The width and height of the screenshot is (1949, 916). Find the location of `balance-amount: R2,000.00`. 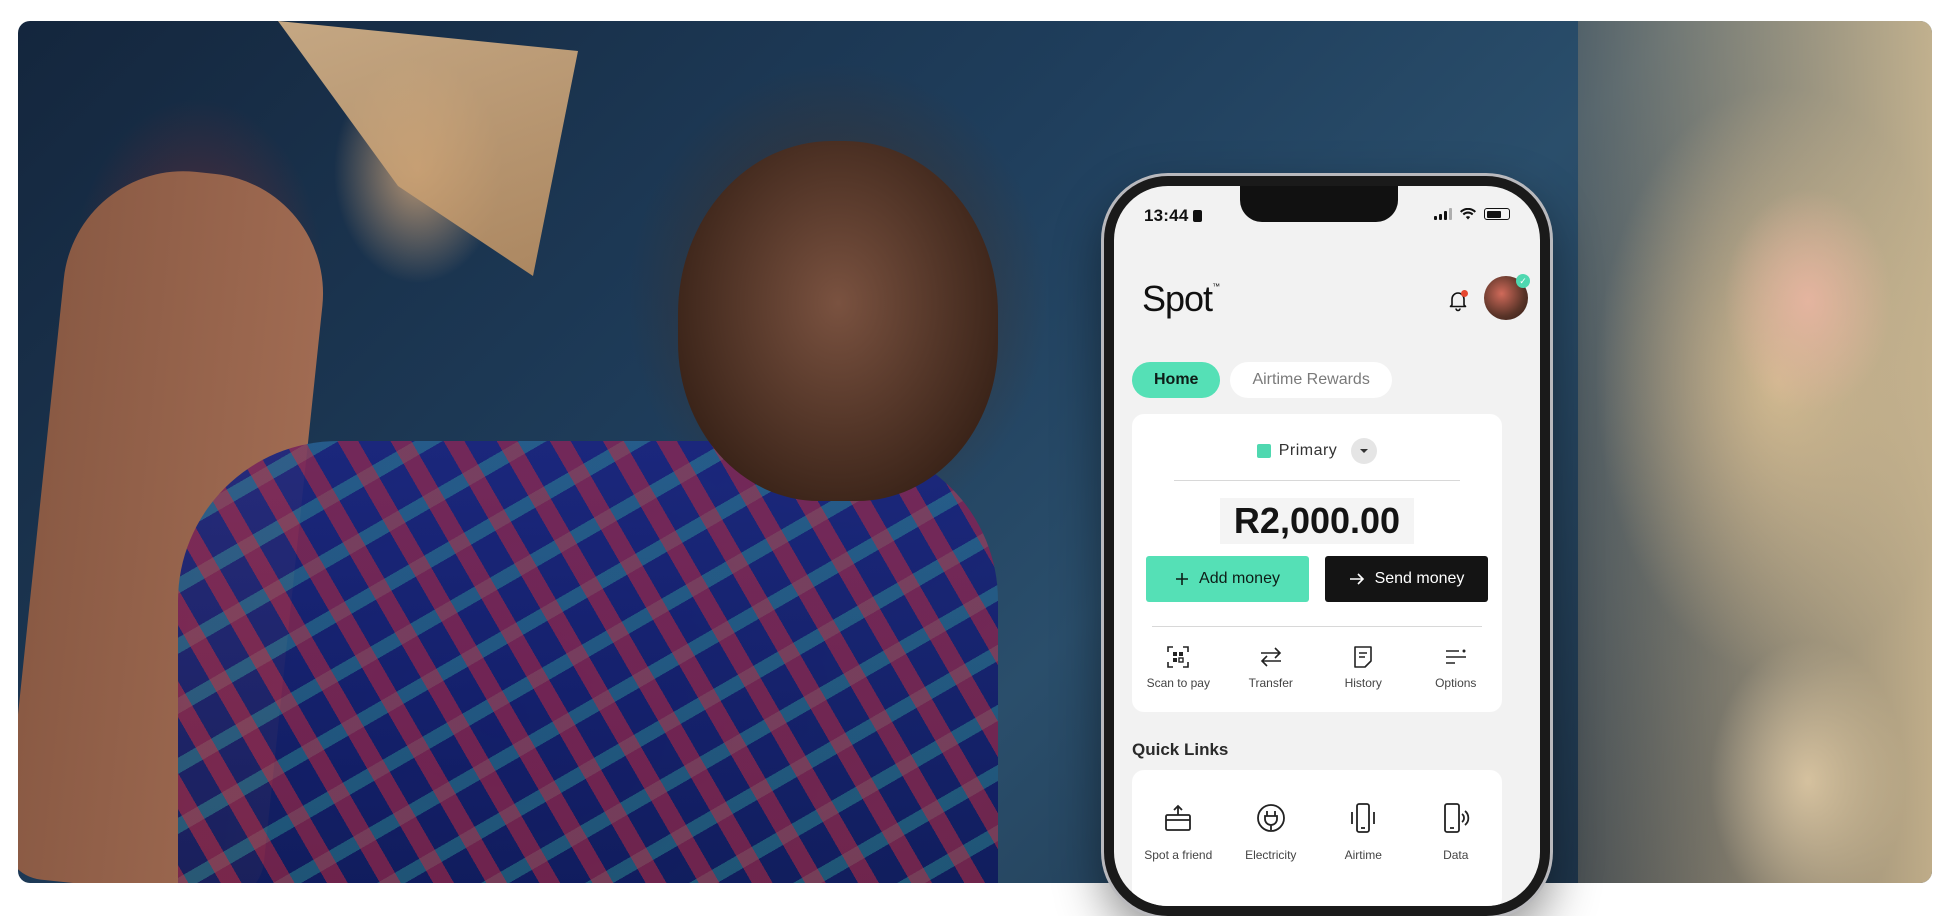

balance-amount: R2,000.00 is located at coordinates (1317, 521).